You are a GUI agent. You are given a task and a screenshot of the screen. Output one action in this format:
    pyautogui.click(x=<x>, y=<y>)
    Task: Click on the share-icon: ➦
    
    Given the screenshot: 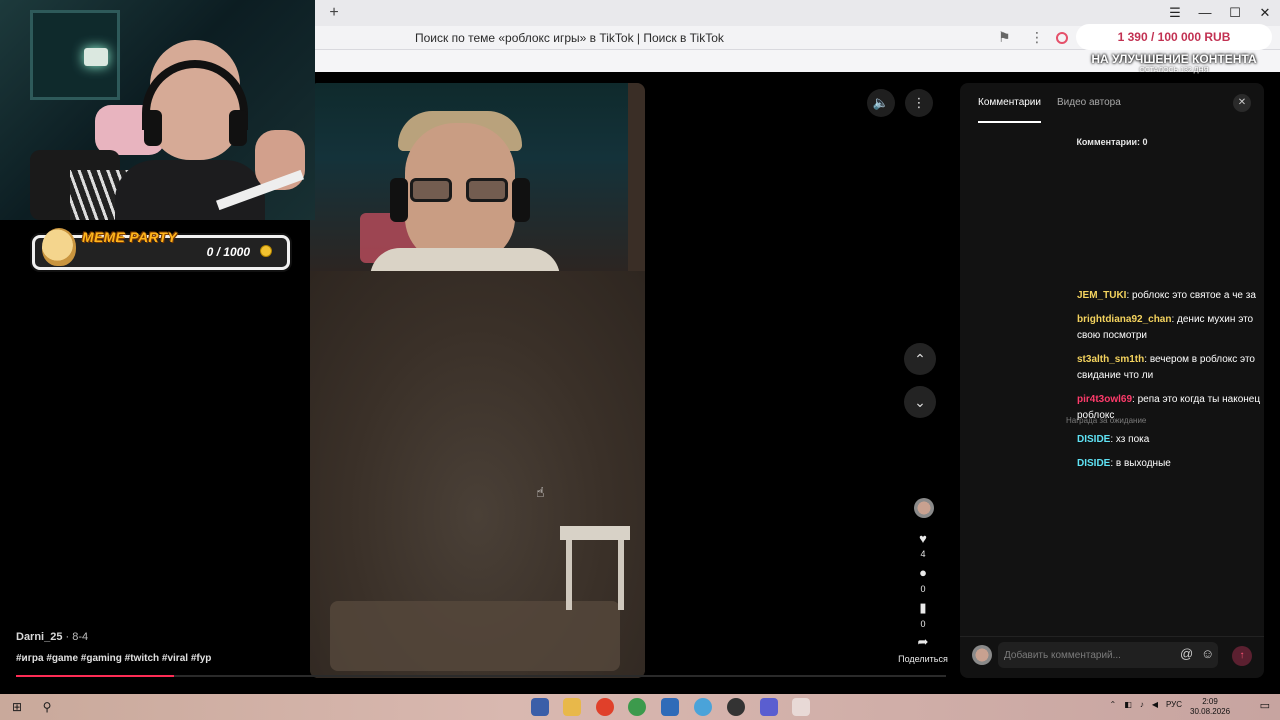 What is the action you would take?
    pyautogui.click(x=923, y=642)
    